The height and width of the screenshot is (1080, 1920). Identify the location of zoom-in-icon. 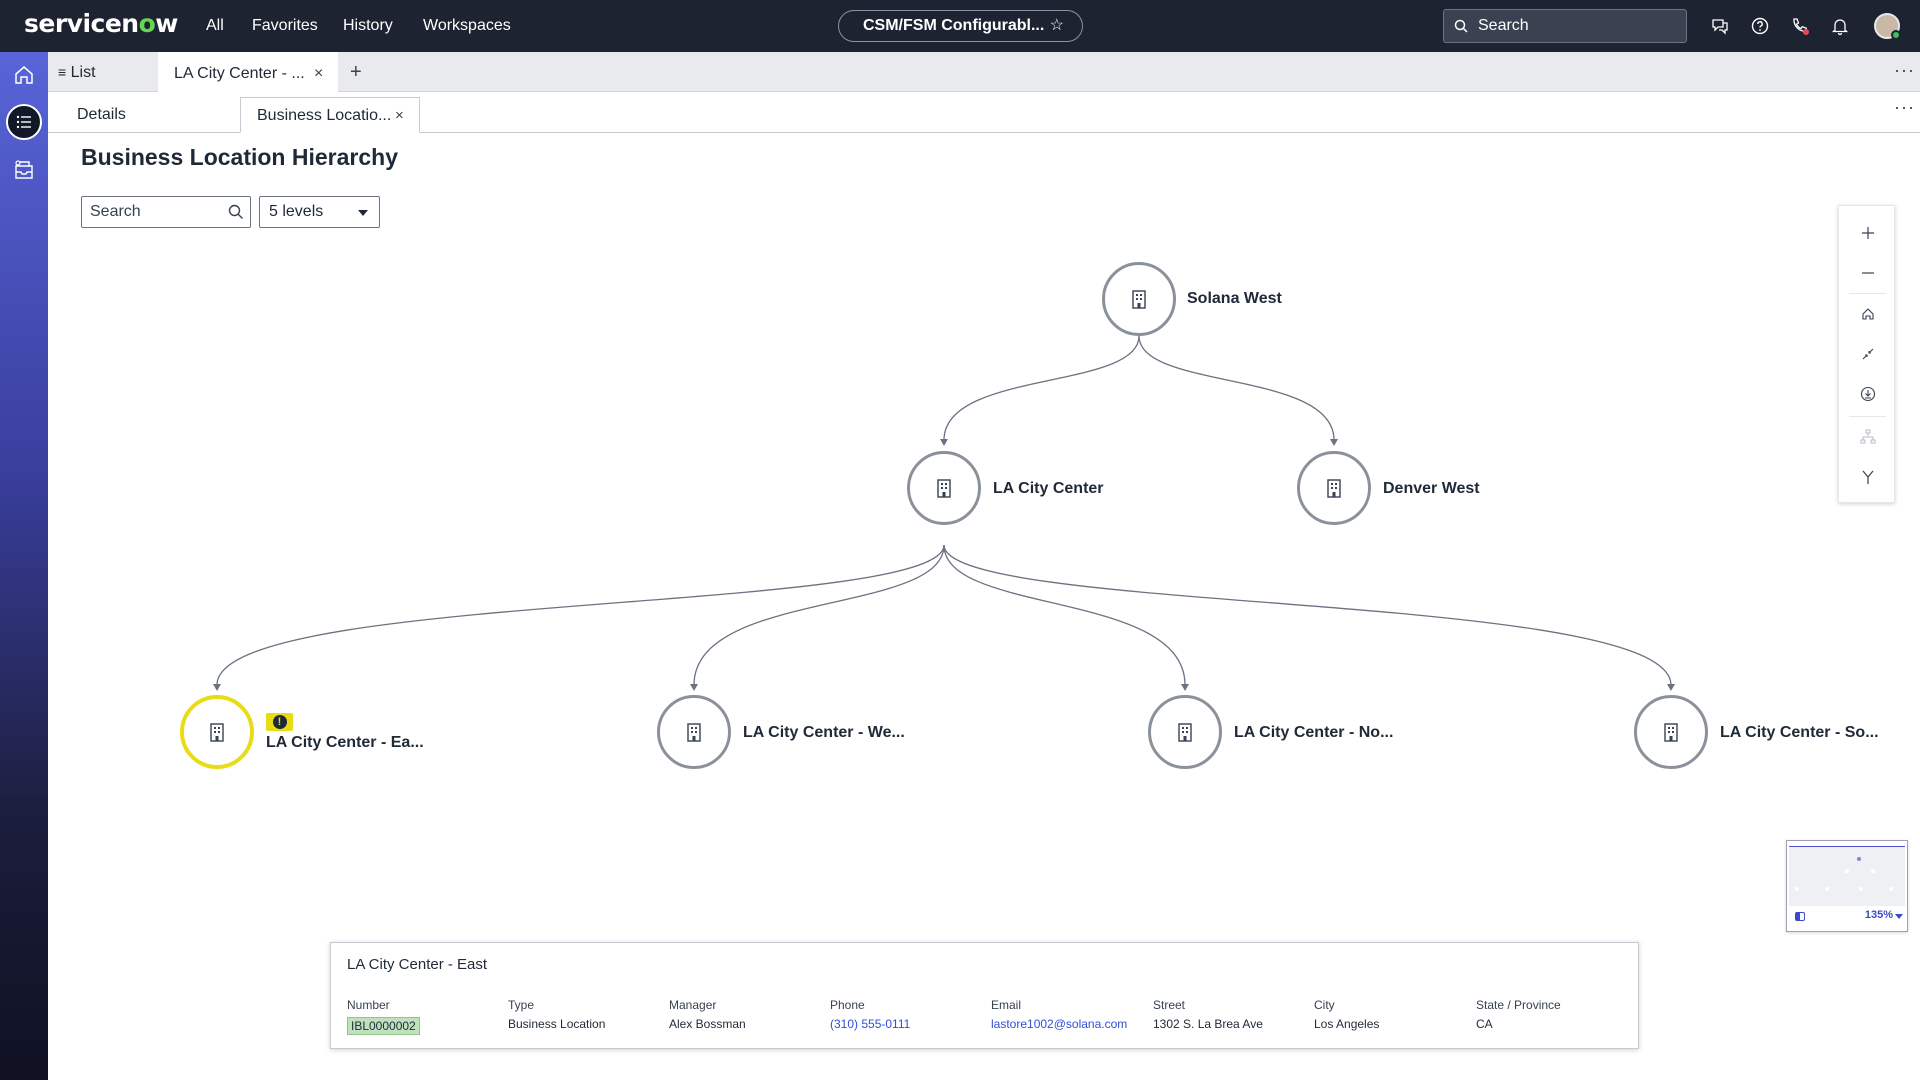
(1867, 233).